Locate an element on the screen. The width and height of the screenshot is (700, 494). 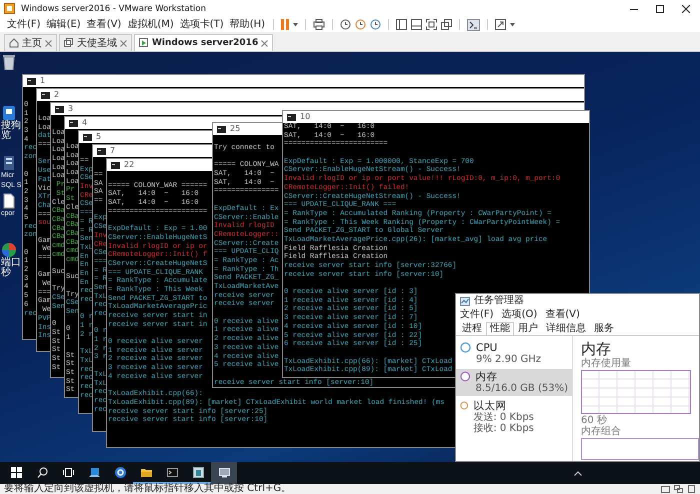
recycle-bin-icon is located at coordinates (9, 62).